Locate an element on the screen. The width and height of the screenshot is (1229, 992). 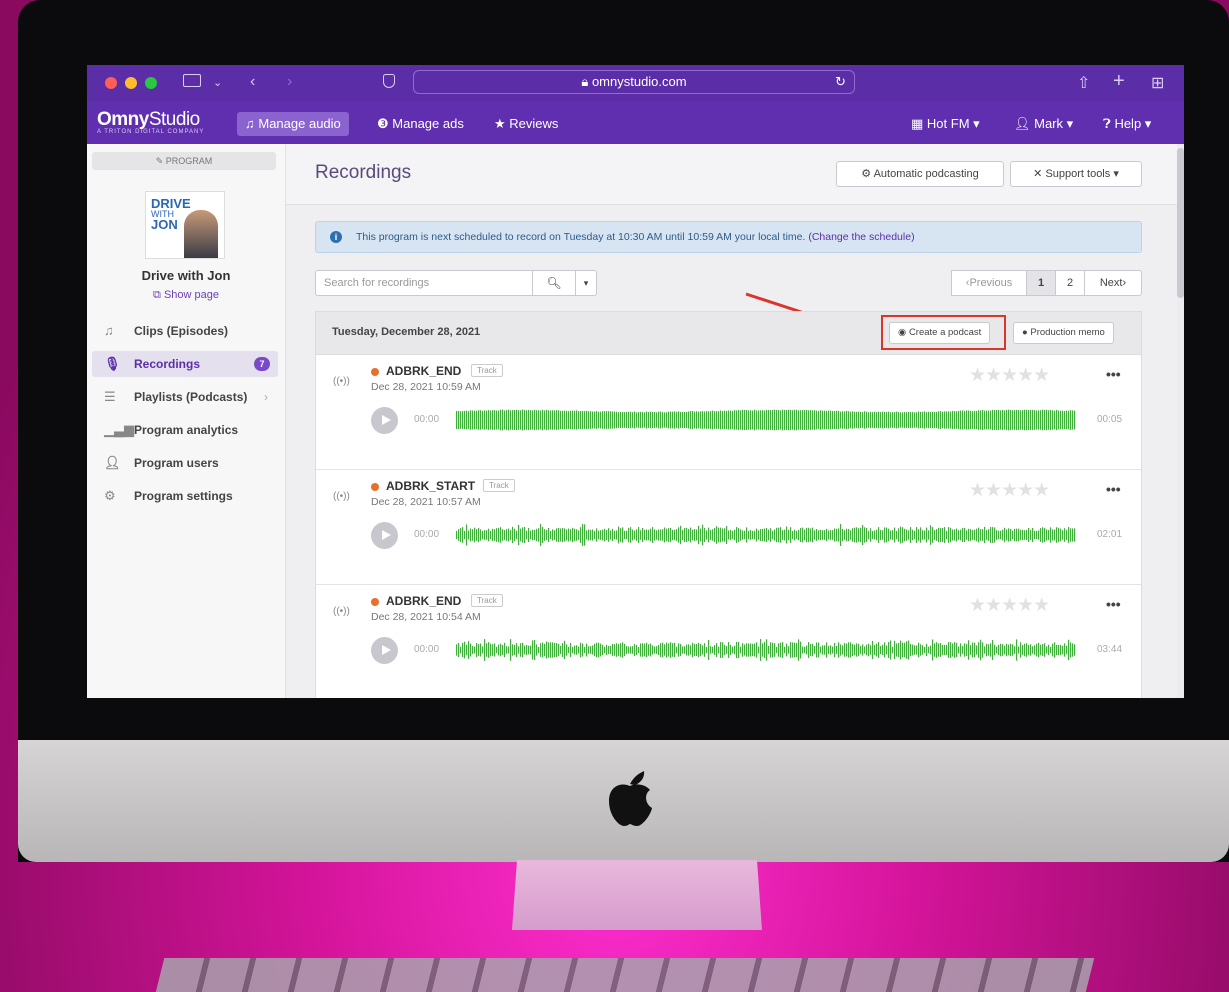
close-window-button is located at coordinates (111, 83).